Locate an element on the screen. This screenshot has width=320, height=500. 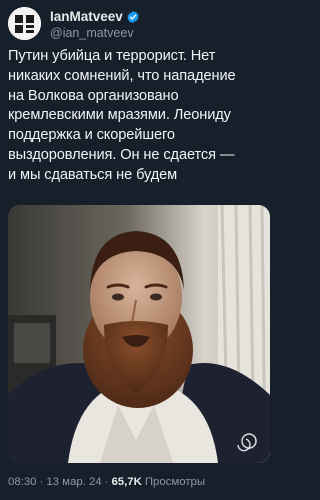
author-avatar-icon is located at coordinates (24, 23).